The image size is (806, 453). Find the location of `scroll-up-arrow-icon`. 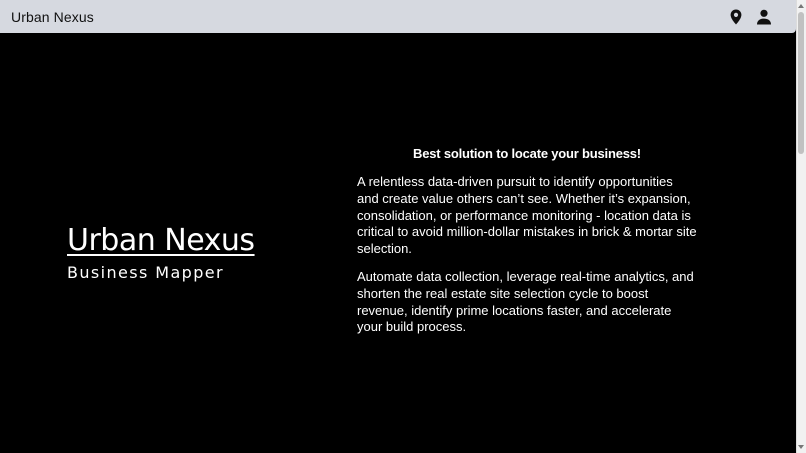

scroll-up-arrow-icon is located at coordinates (801, 6).